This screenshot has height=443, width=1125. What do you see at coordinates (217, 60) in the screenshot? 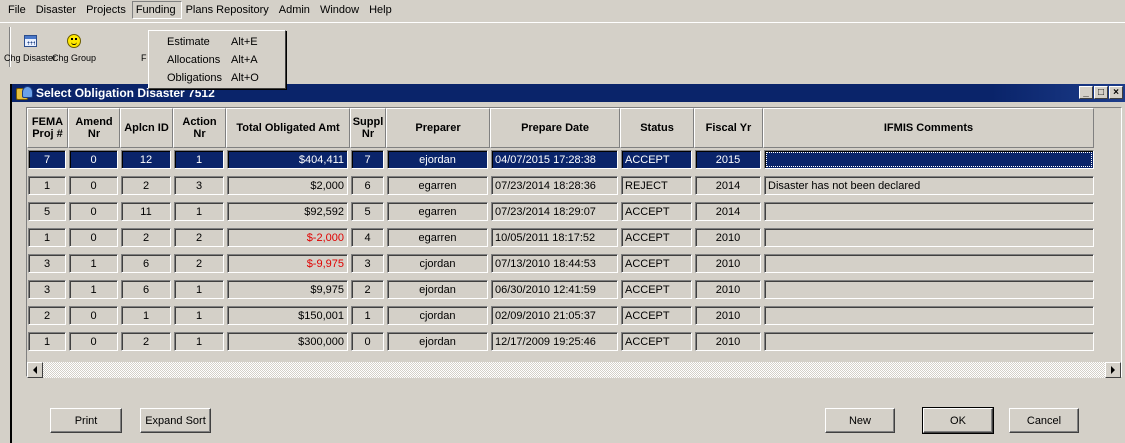
I see `menu-item-allocations: Allocations Alt+A` at bounding box center [217, 60].